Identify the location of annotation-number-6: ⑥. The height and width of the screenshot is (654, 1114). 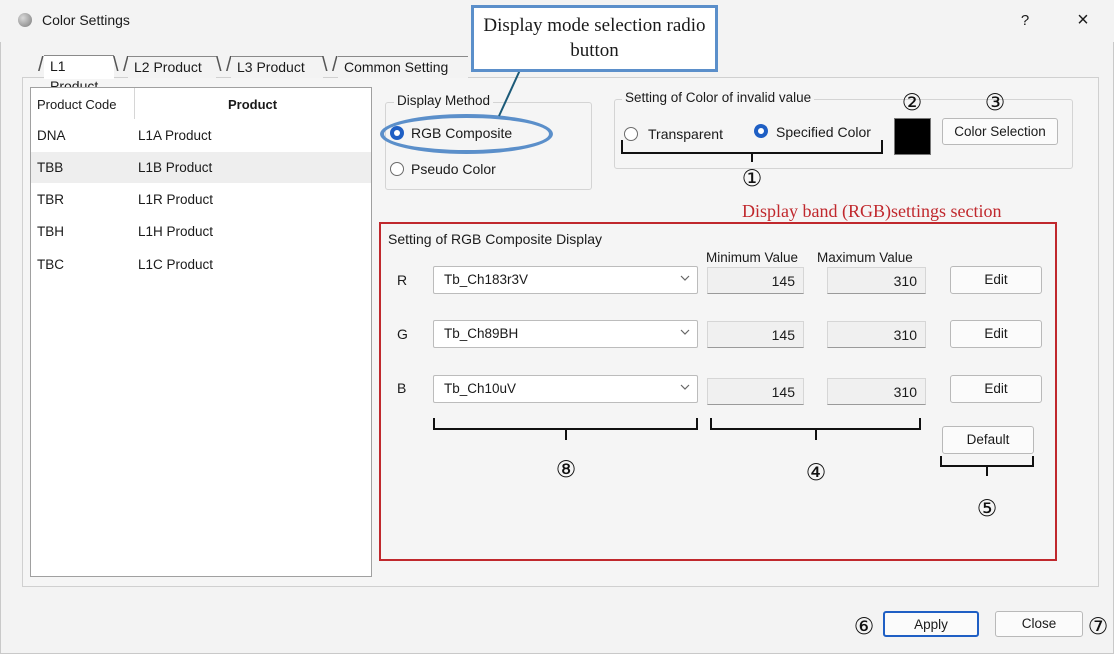
(864, 627).